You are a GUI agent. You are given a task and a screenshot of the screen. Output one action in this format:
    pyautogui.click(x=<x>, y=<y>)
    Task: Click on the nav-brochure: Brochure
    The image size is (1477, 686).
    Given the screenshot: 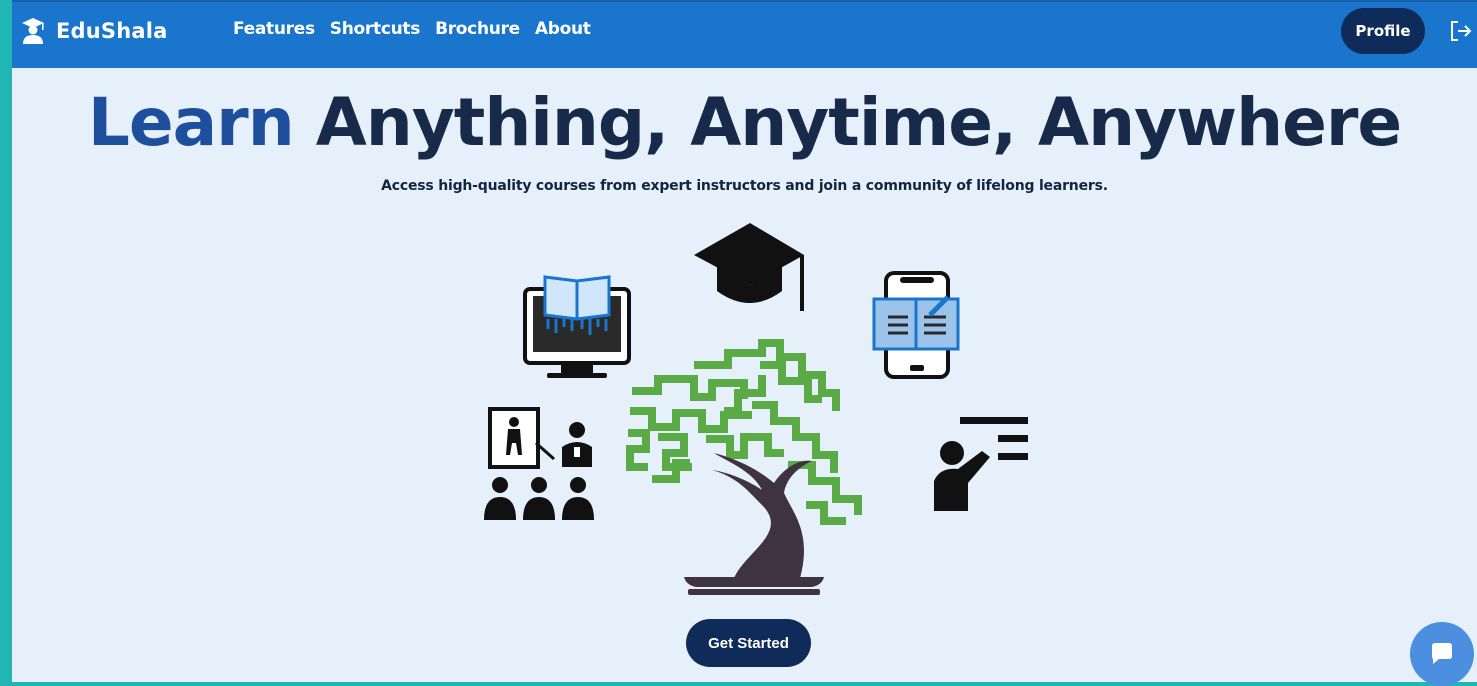 What is the action you would take?
    pyautogui.click(x=477, y=29)
    